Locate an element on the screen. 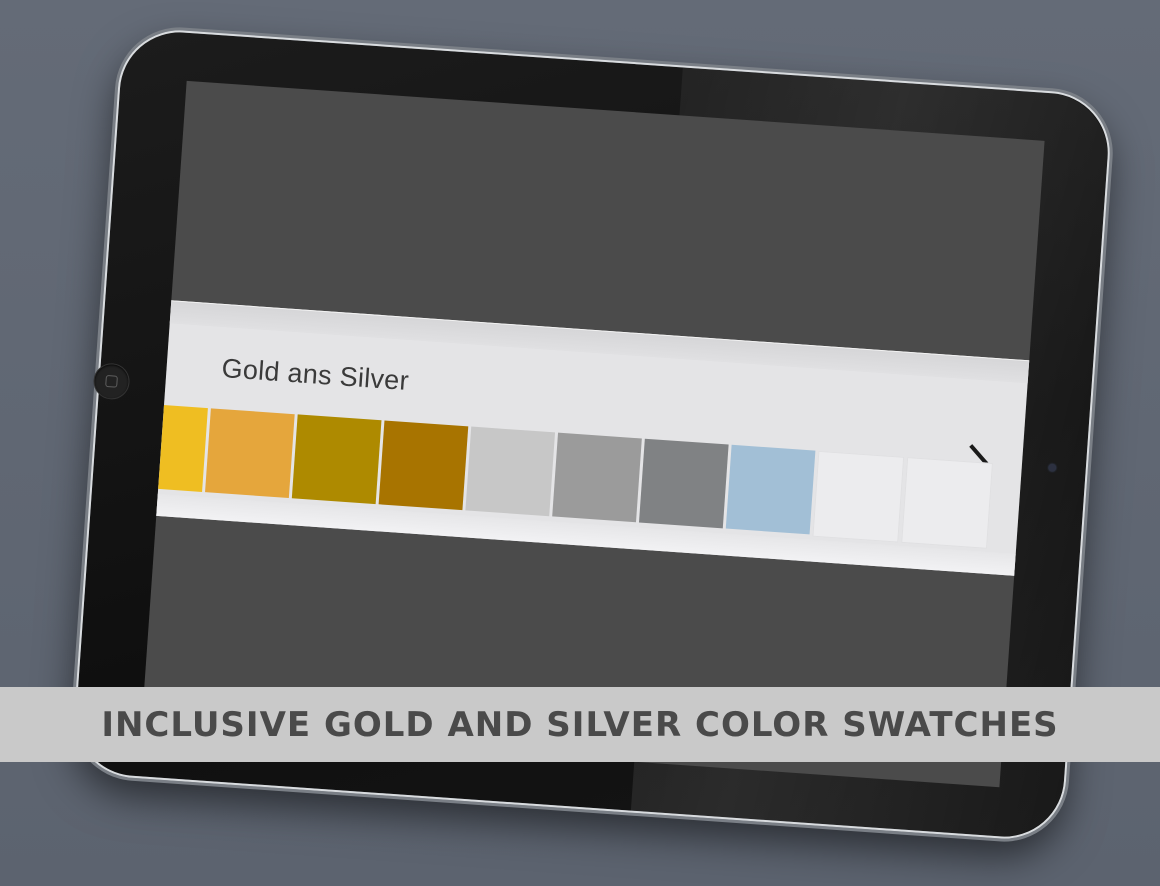 This screenshot has width=1160, height=886. home-button is located at coordinates (111, 381).